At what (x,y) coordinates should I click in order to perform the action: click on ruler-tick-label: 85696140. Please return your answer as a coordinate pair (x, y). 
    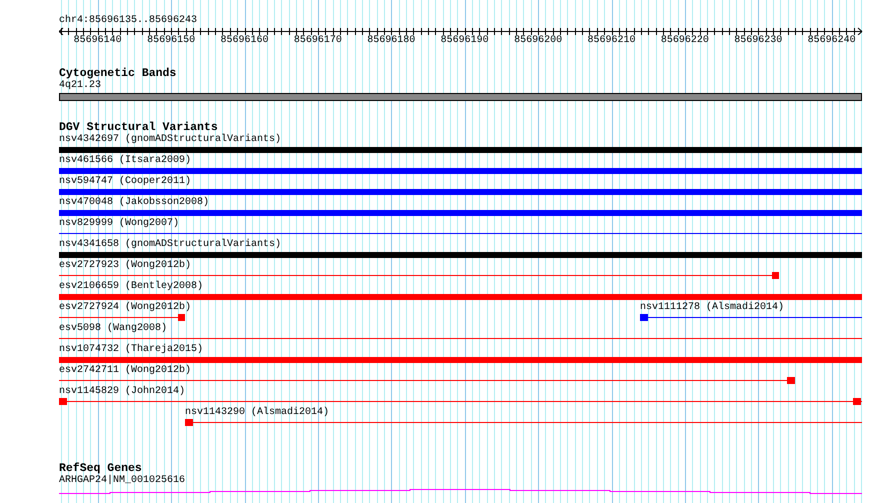
    Looking at the image, I should click on (98, 41).